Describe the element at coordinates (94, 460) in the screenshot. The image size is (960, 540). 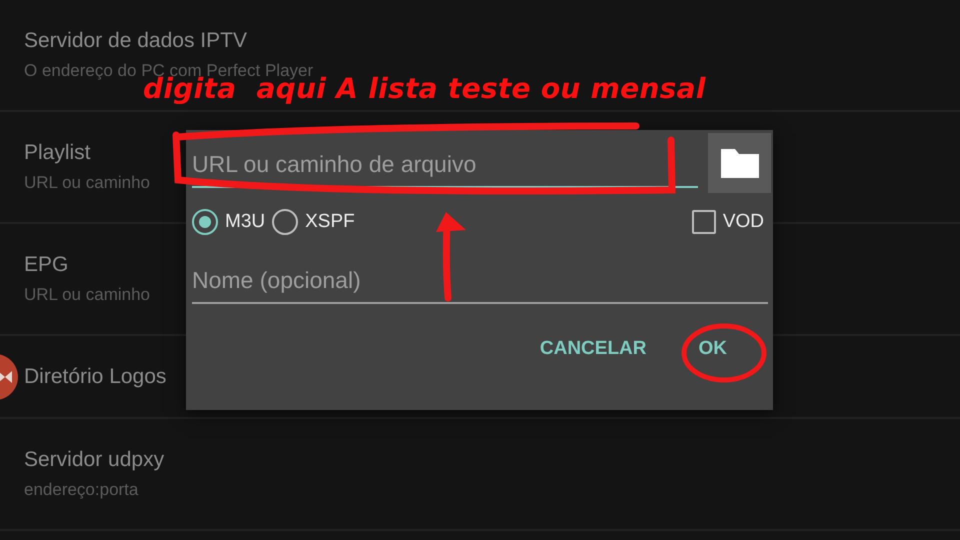
I see `setting-title: Servidor udpxy` at that location.